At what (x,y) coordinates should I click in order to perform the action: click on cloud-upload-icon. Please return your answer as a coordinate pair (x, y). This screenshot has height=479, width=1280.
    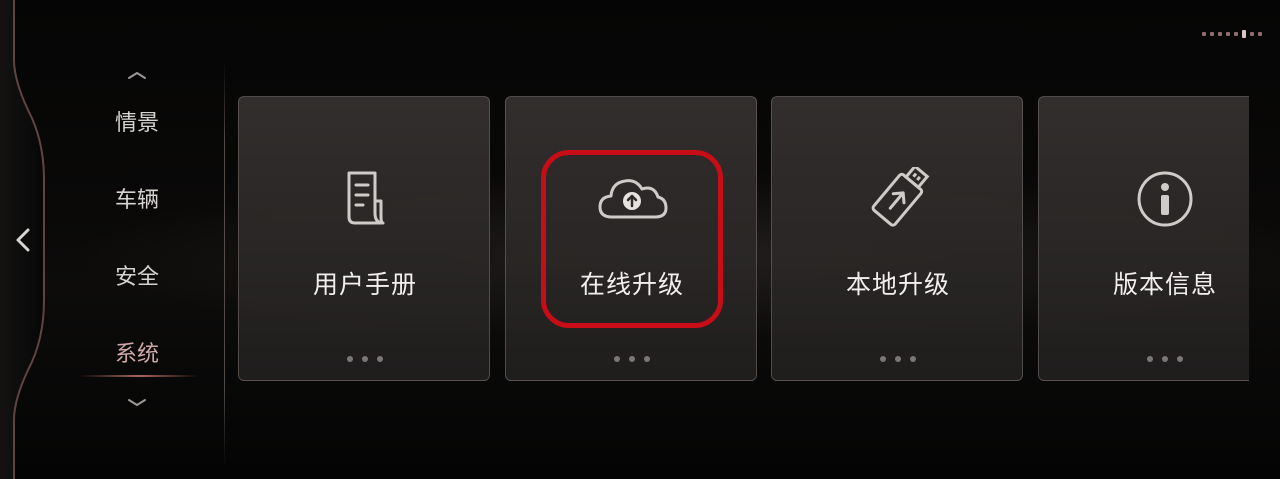
    Looking at the image, I should click on (633, 199).